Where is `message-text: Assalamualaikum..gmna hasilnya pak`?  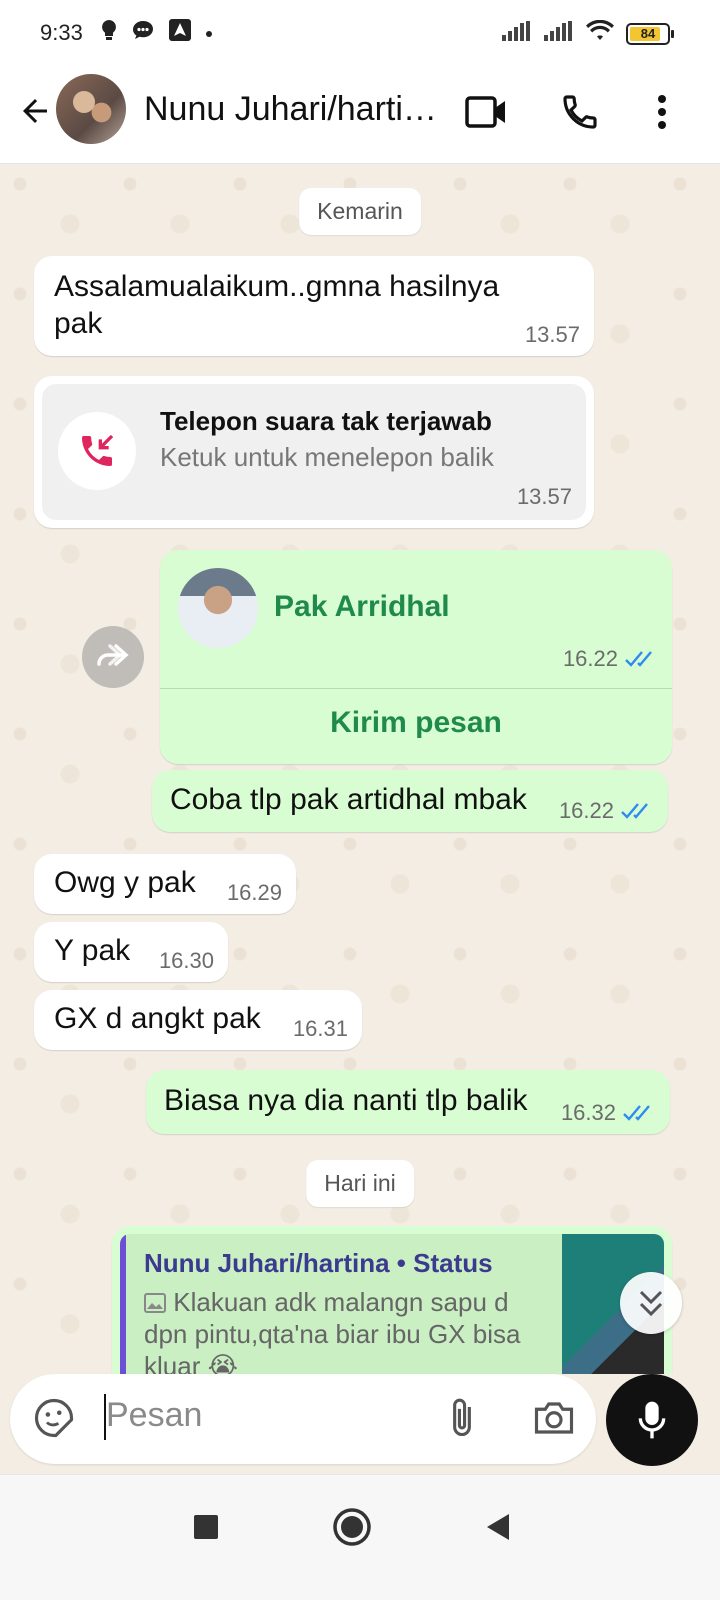 message-text: Assalamualaikum..gmna hasilnya pak is located at coordinates (277, 305).